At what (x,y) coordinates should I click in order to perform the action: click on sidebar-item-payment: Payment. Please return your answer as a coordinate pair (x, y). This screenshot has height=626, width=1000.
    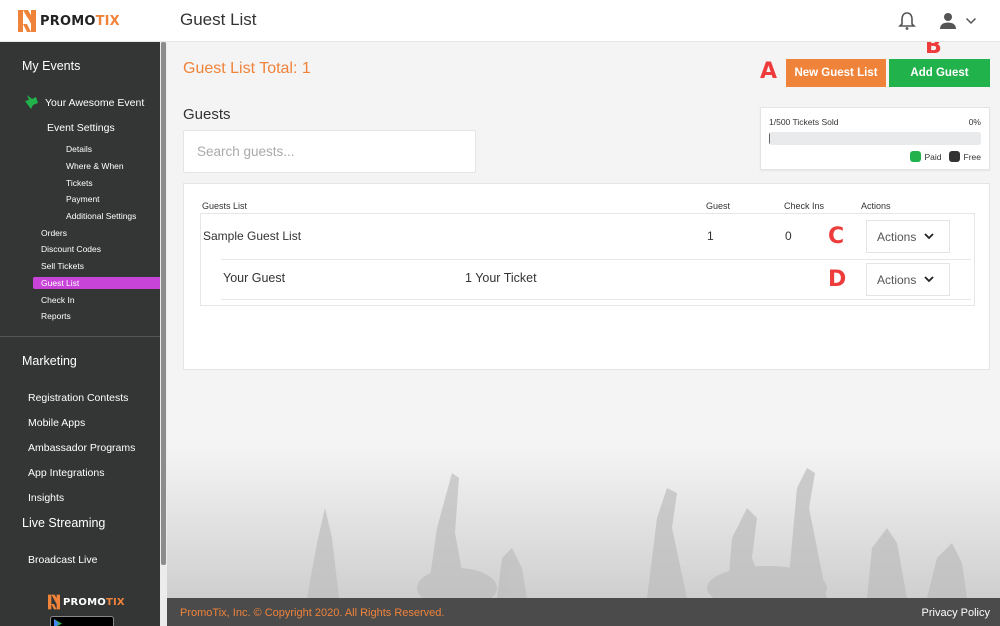
    Looking at the image, I should click on (83, 199).